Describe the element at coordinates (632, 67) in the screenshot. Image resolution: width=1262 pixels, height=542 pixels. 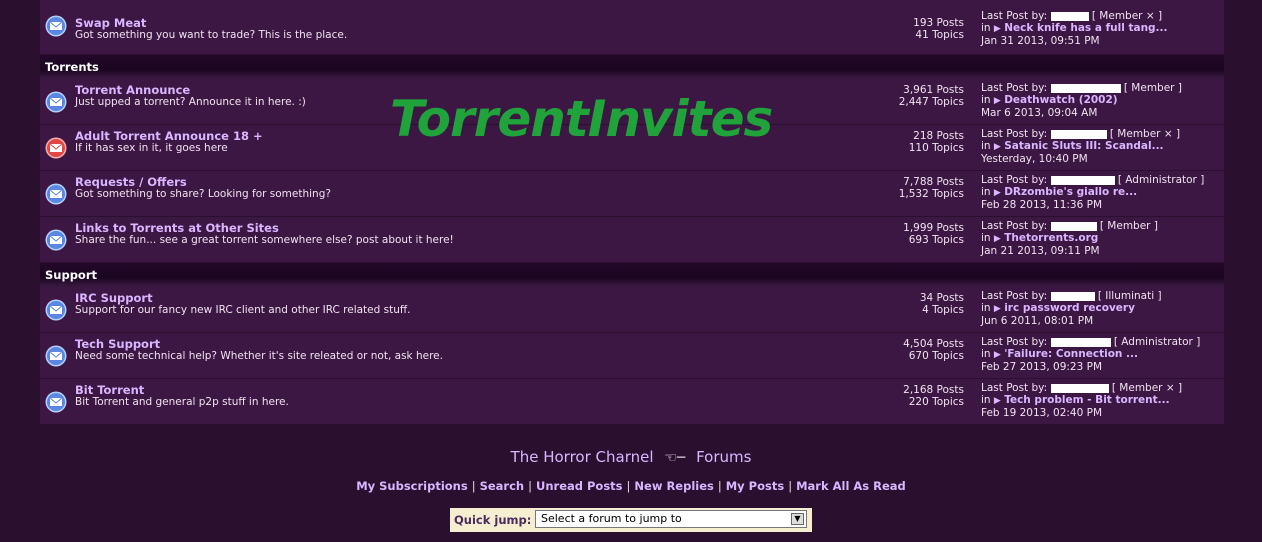
I see `category-header: Torrents` at that location.